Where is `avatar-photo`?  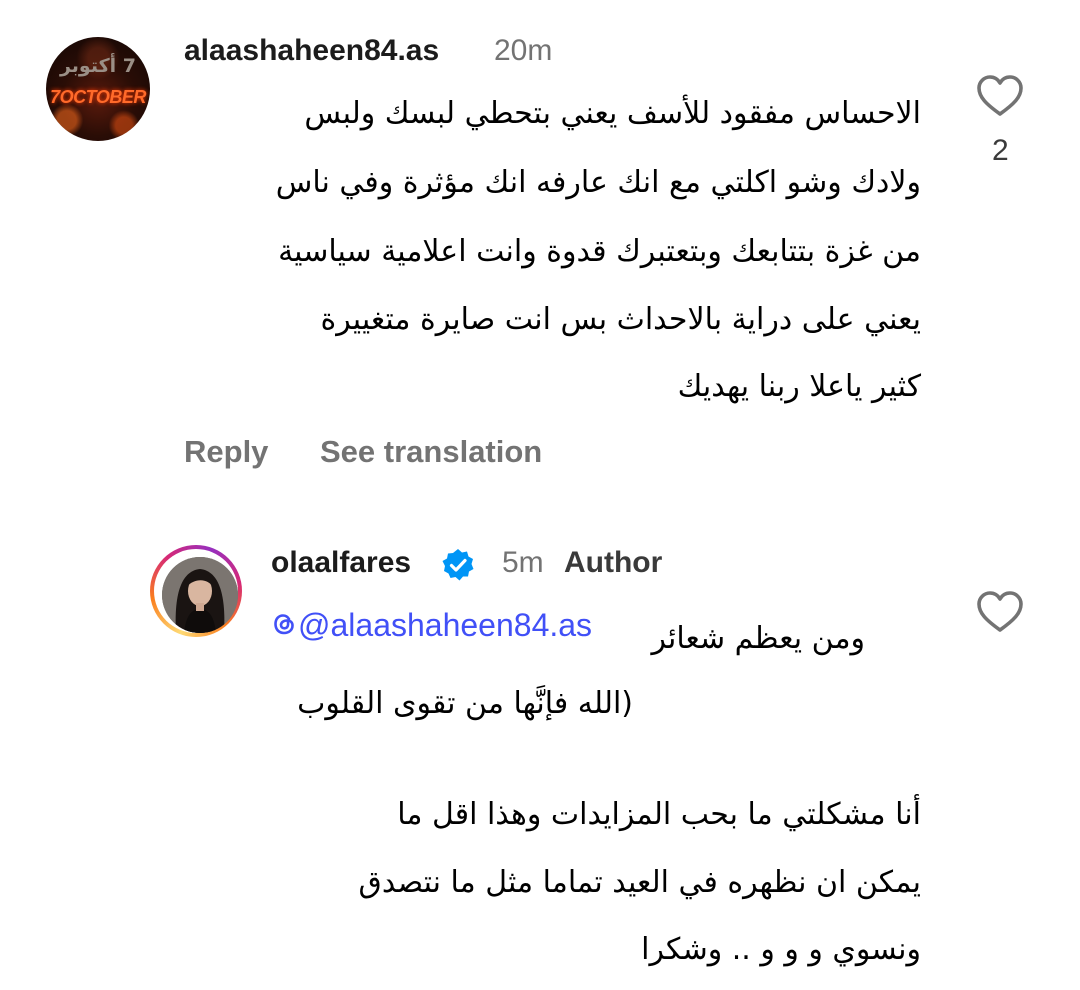
avatar-photo is located at coordinates (200, 595).